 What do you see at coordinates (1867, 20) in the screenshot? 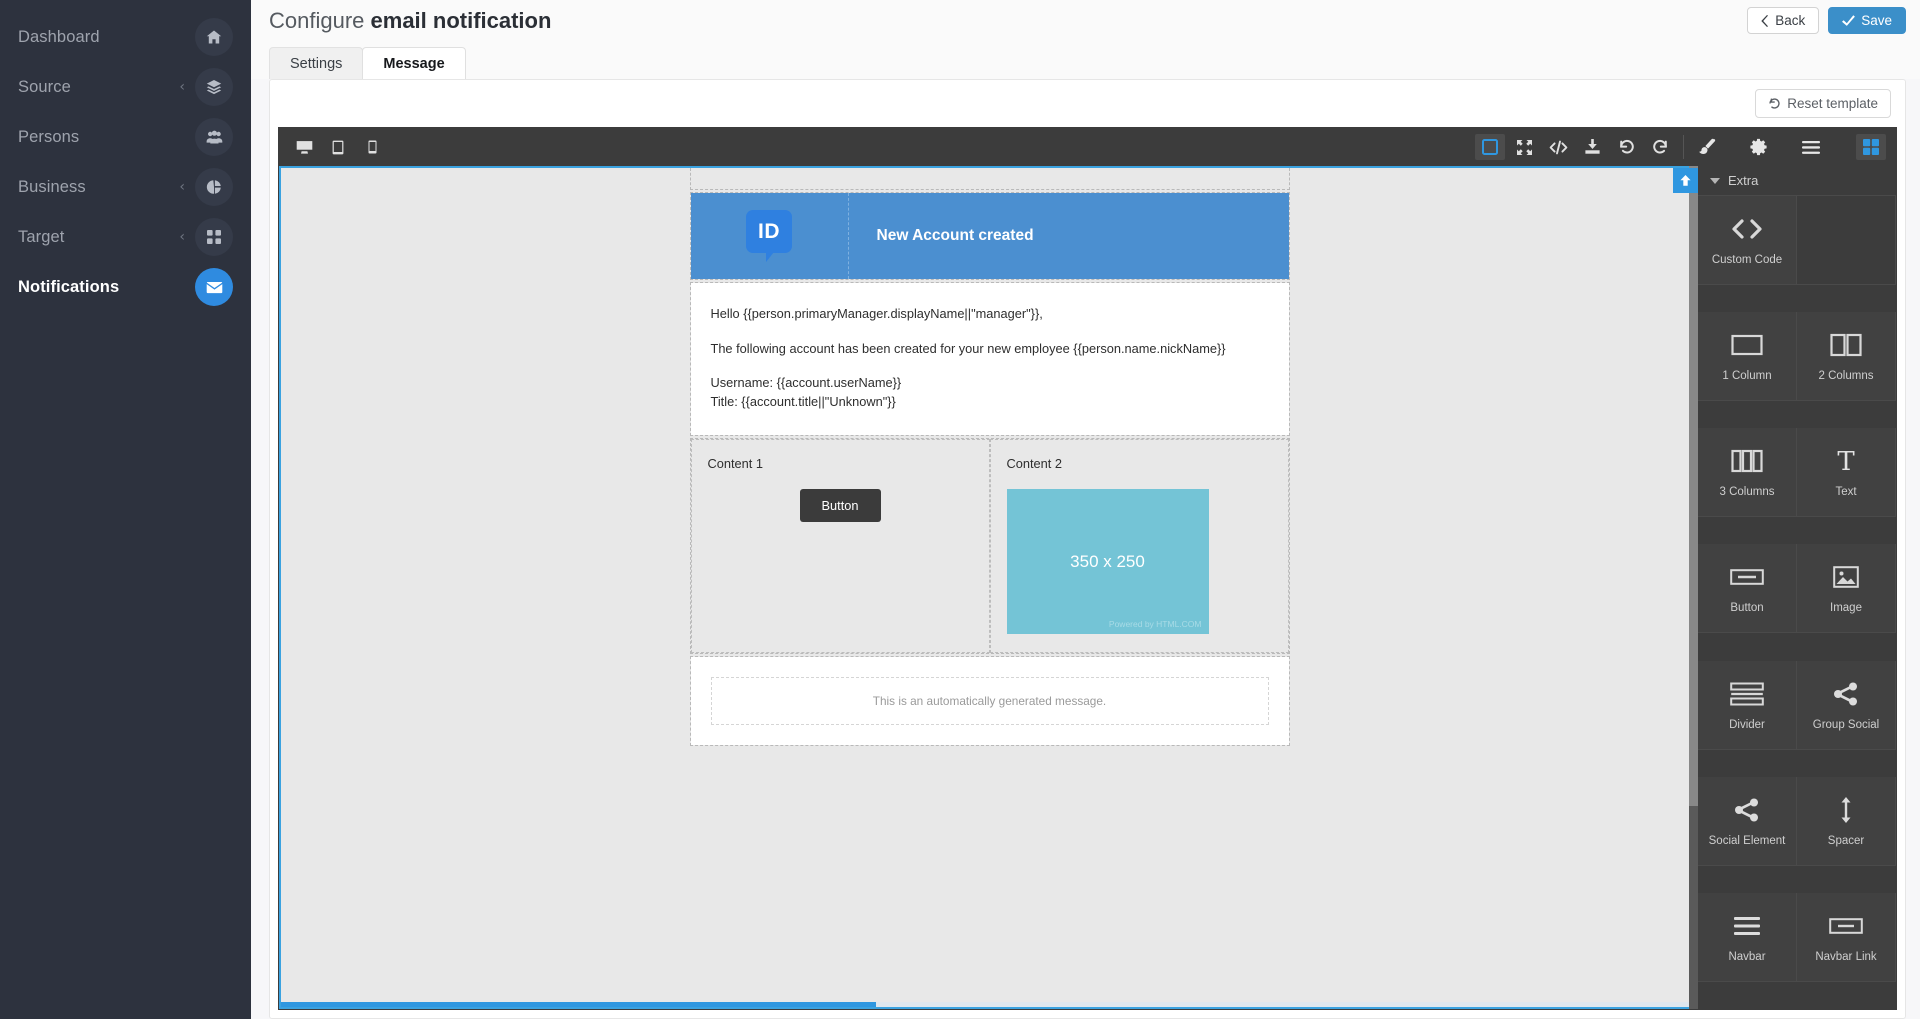
I see `save-button: Save` at bounding box center [1867, 20].